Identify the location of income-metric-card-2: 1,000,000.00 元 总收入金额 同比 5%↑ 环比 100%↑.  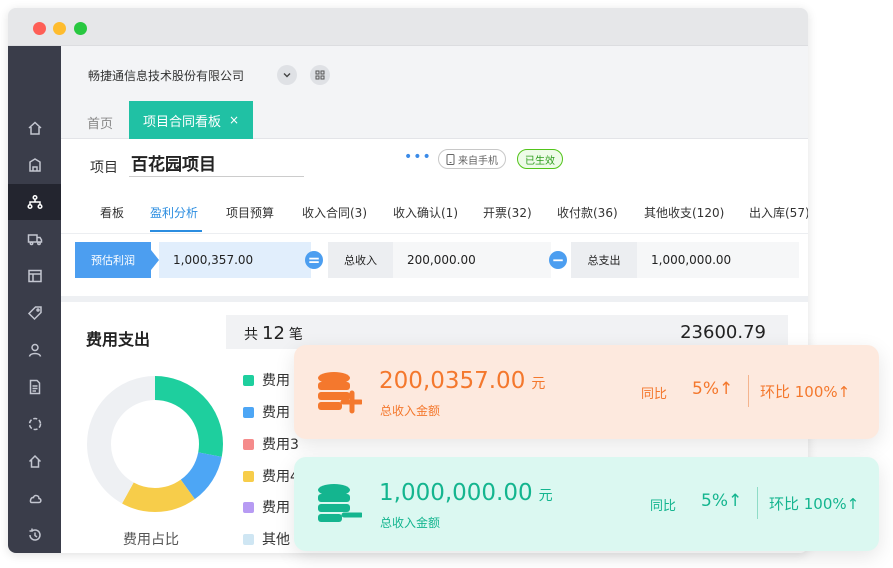
(586, 504).